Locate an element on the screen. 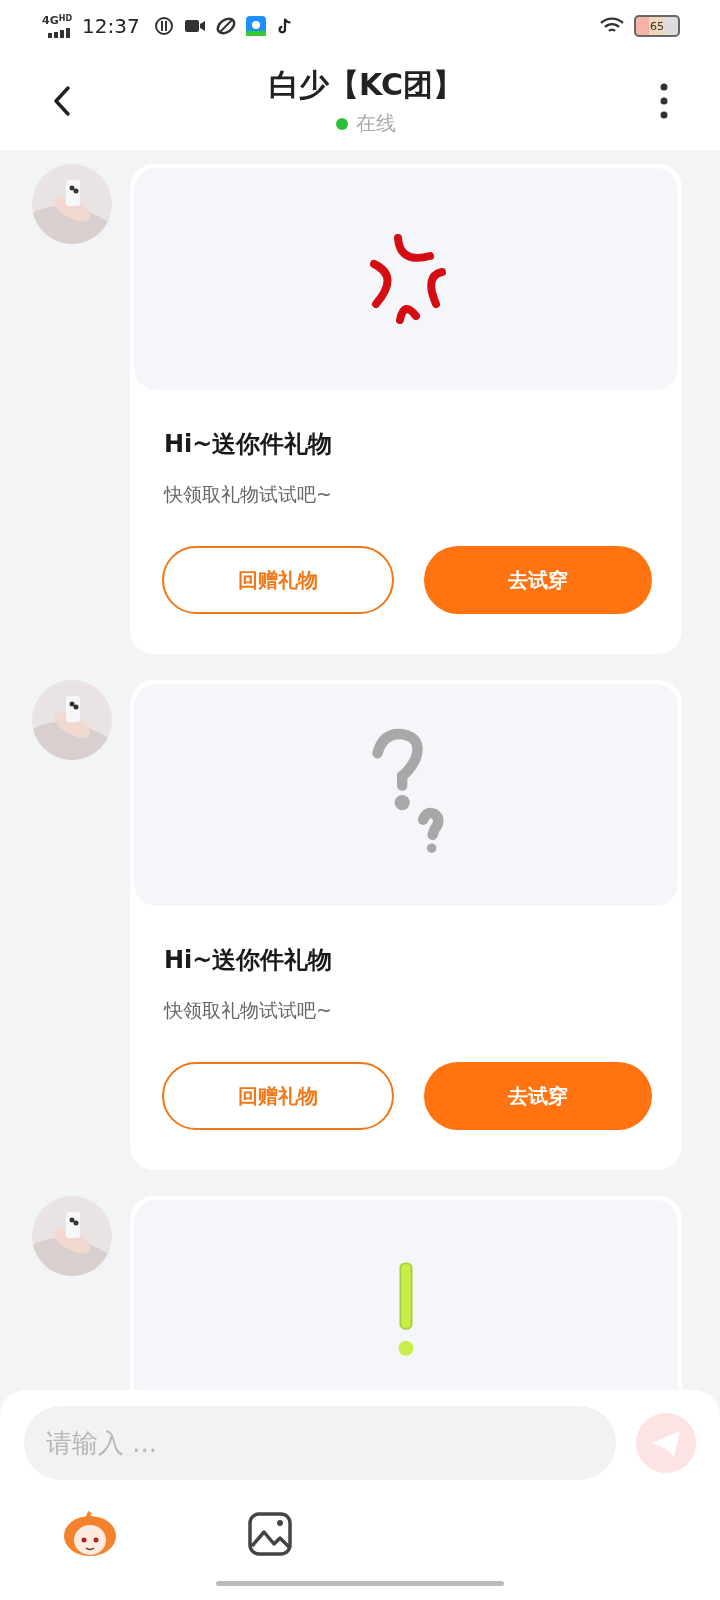  back-icon is located at coordinates (62, 101).